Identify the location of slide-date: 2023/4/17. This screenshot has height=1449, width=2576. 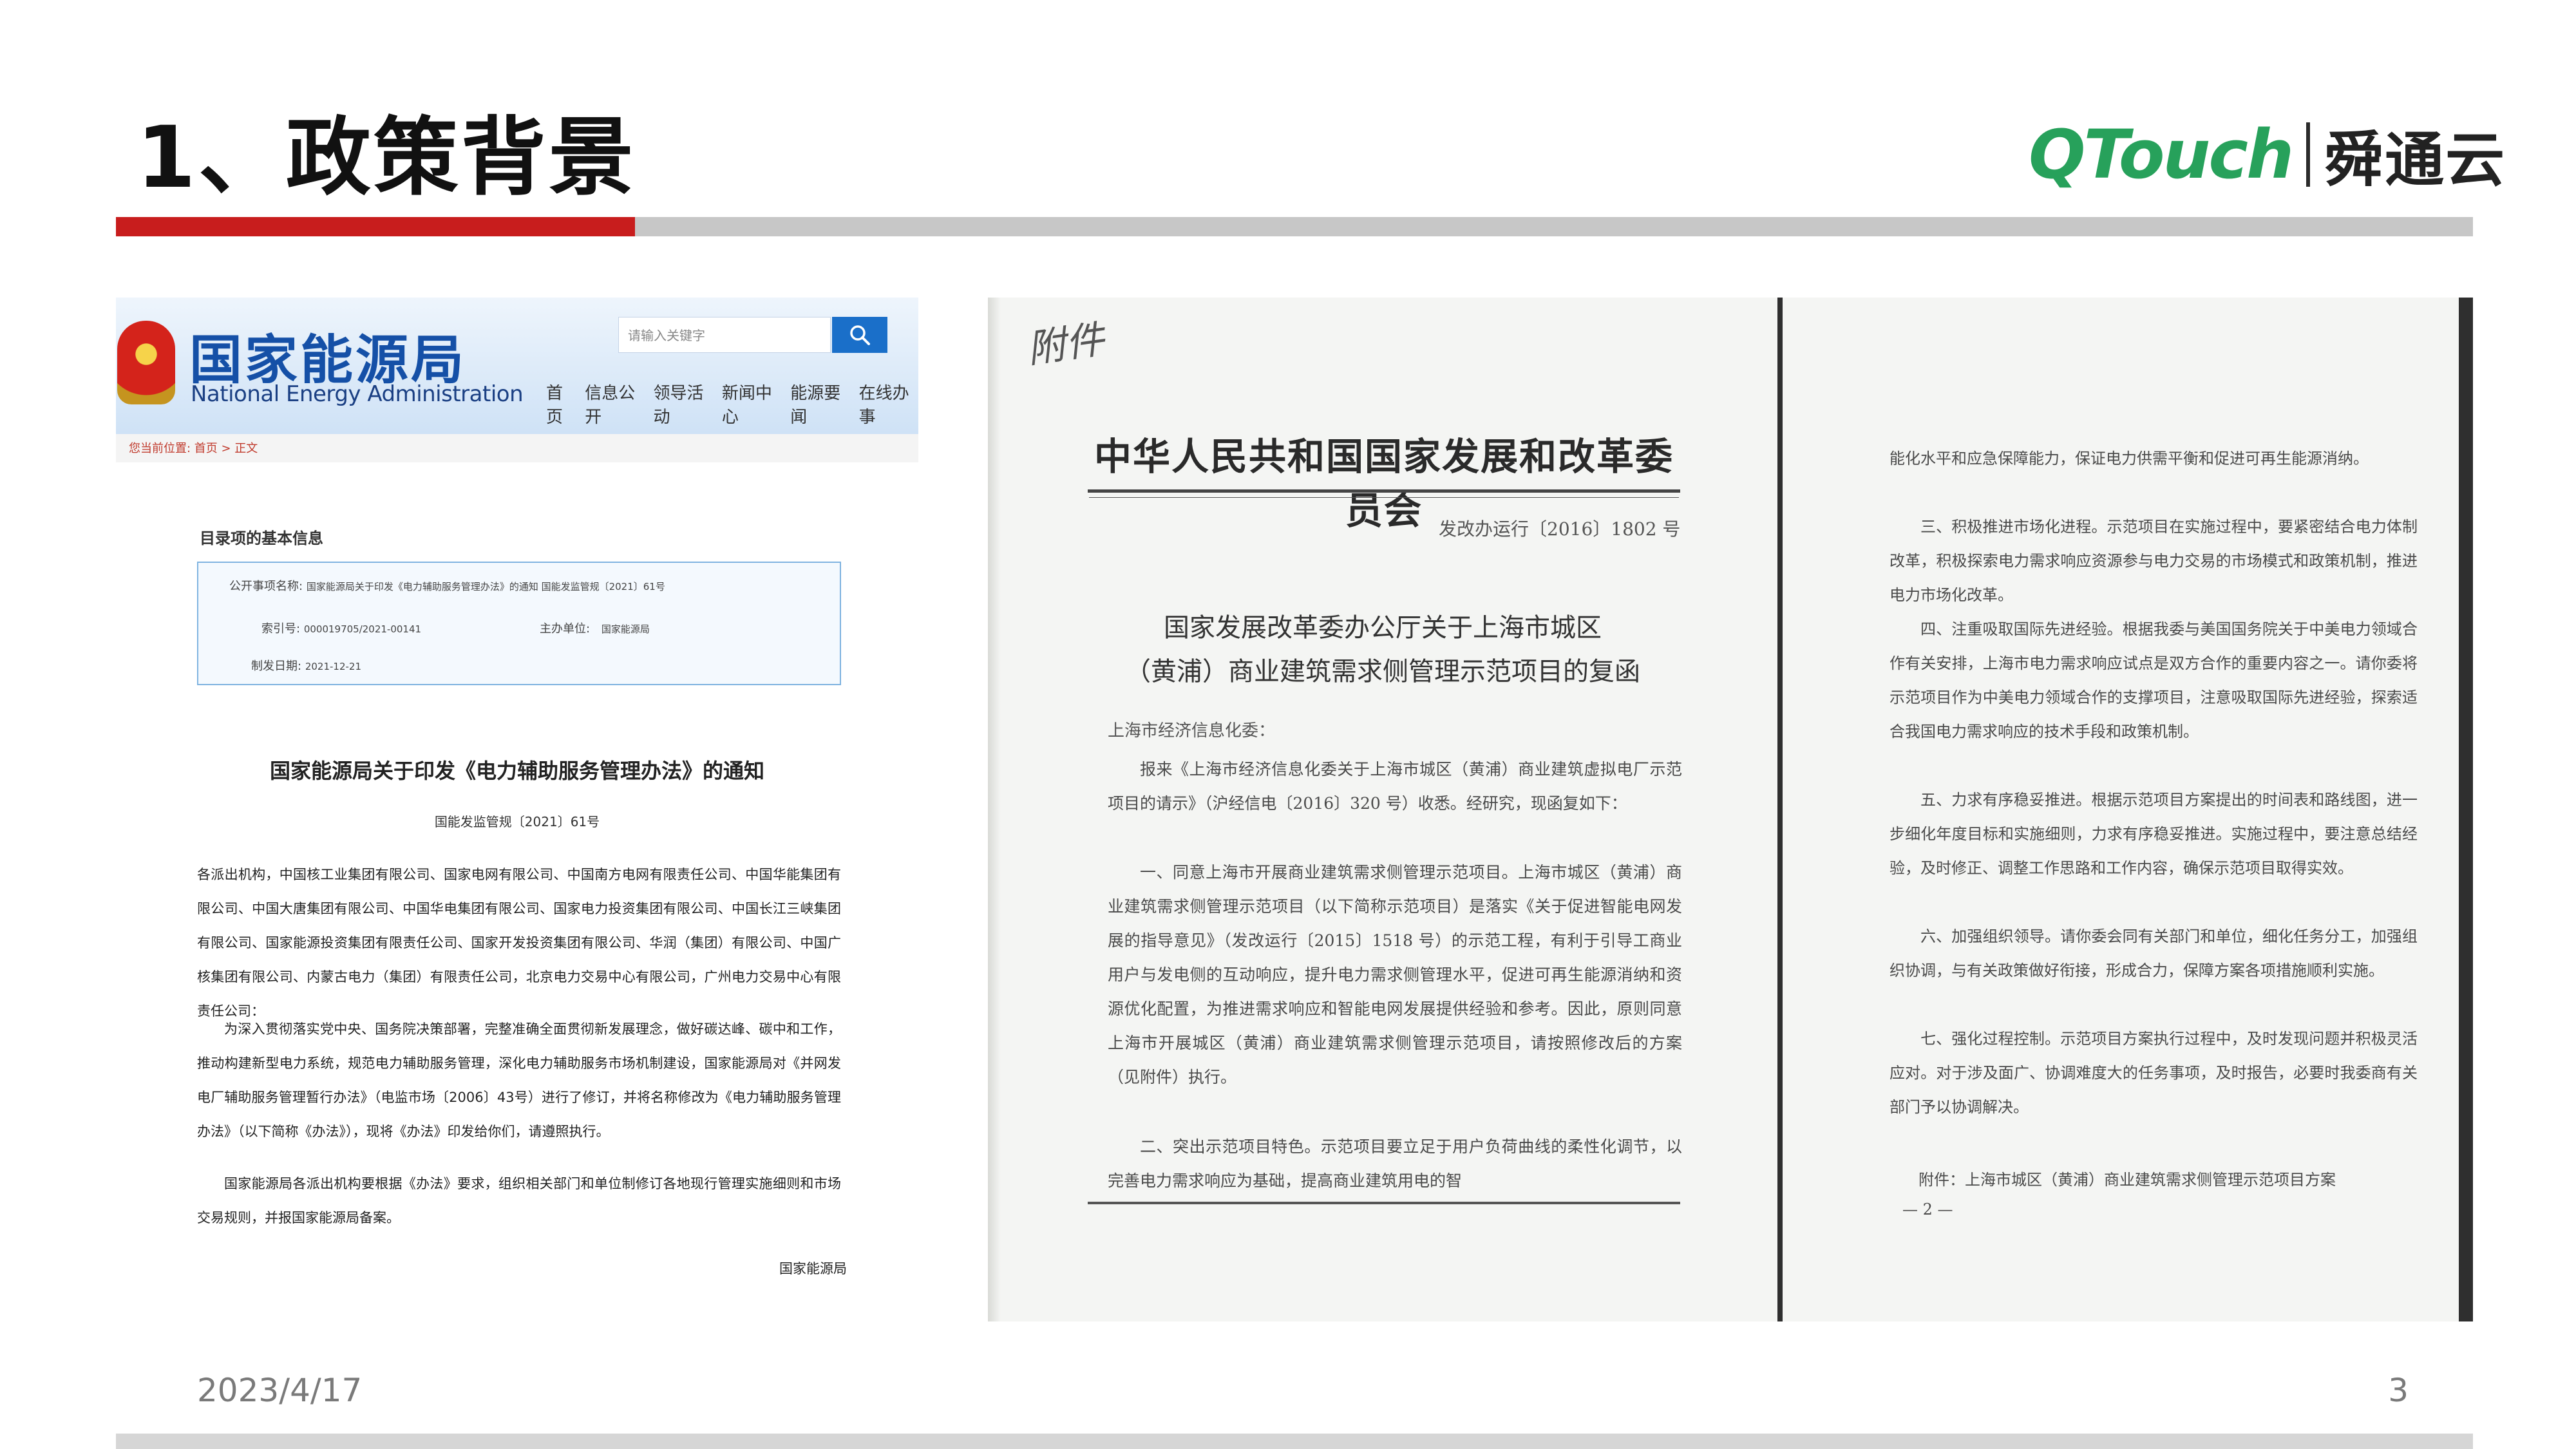
(280, 1390).